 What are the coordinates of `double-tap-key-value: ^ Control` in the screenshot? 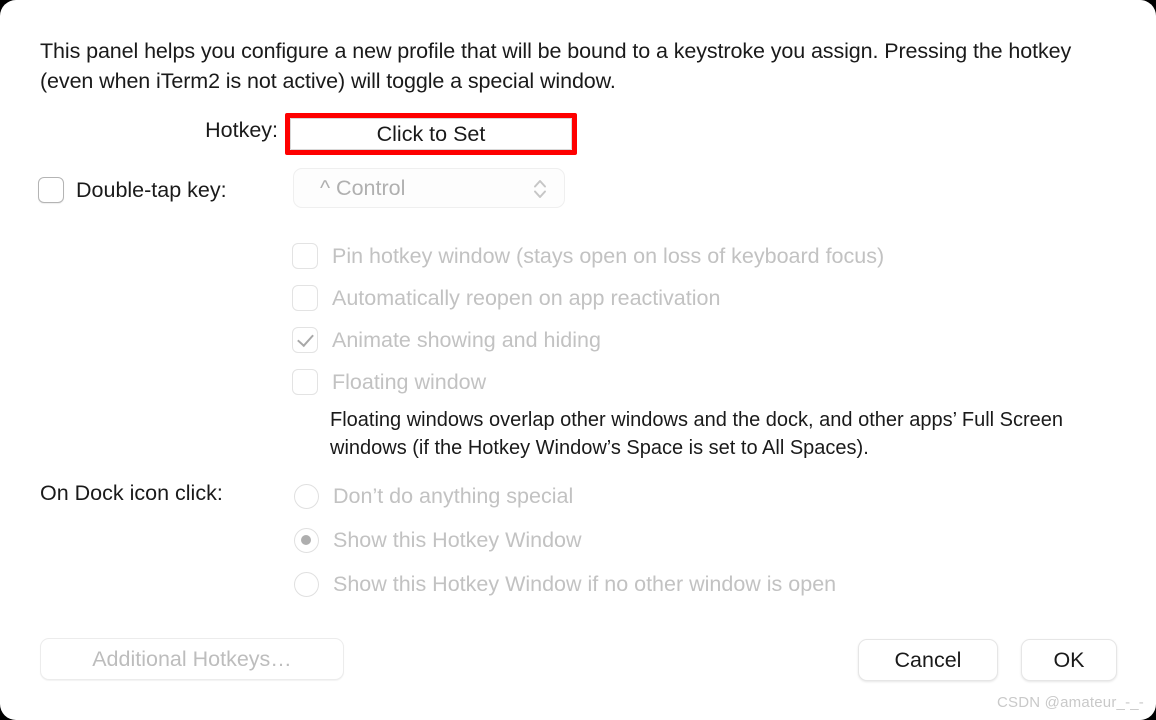 It's located at (363, 187).